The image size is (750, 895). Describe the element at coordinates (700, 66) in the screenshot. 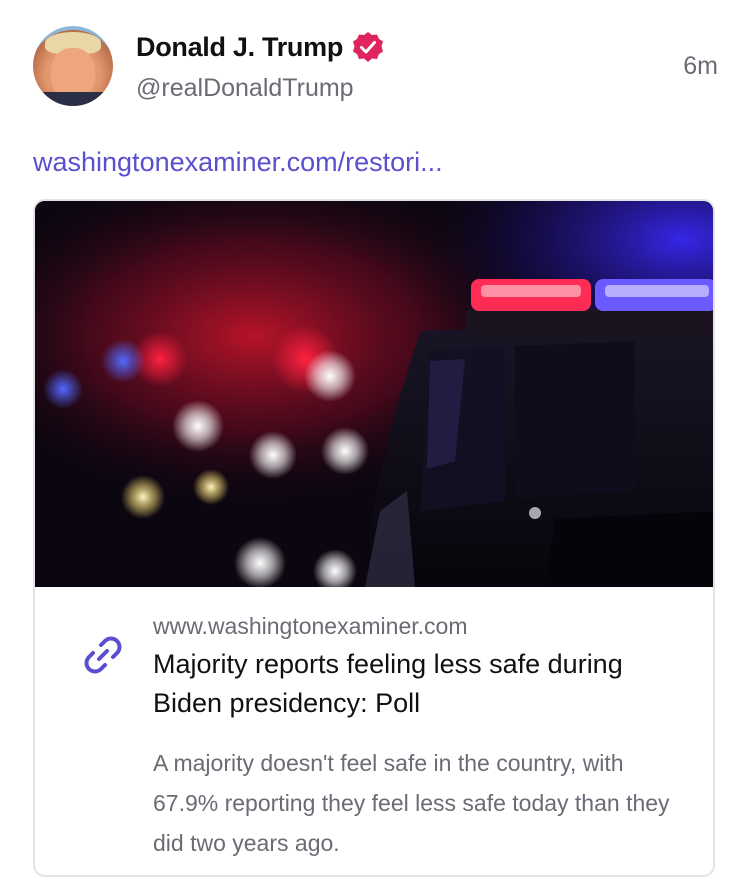

I see `post-timestamp: 6m` at that location.